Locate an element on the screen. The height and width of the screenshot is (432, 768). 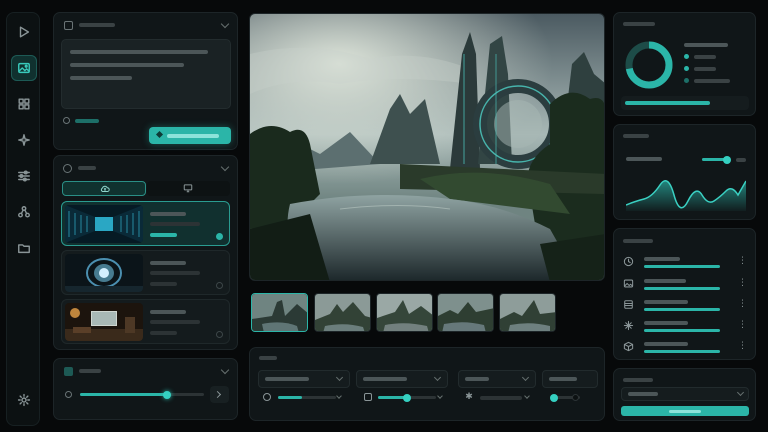
play-icon is located at coordinates (24, 32).